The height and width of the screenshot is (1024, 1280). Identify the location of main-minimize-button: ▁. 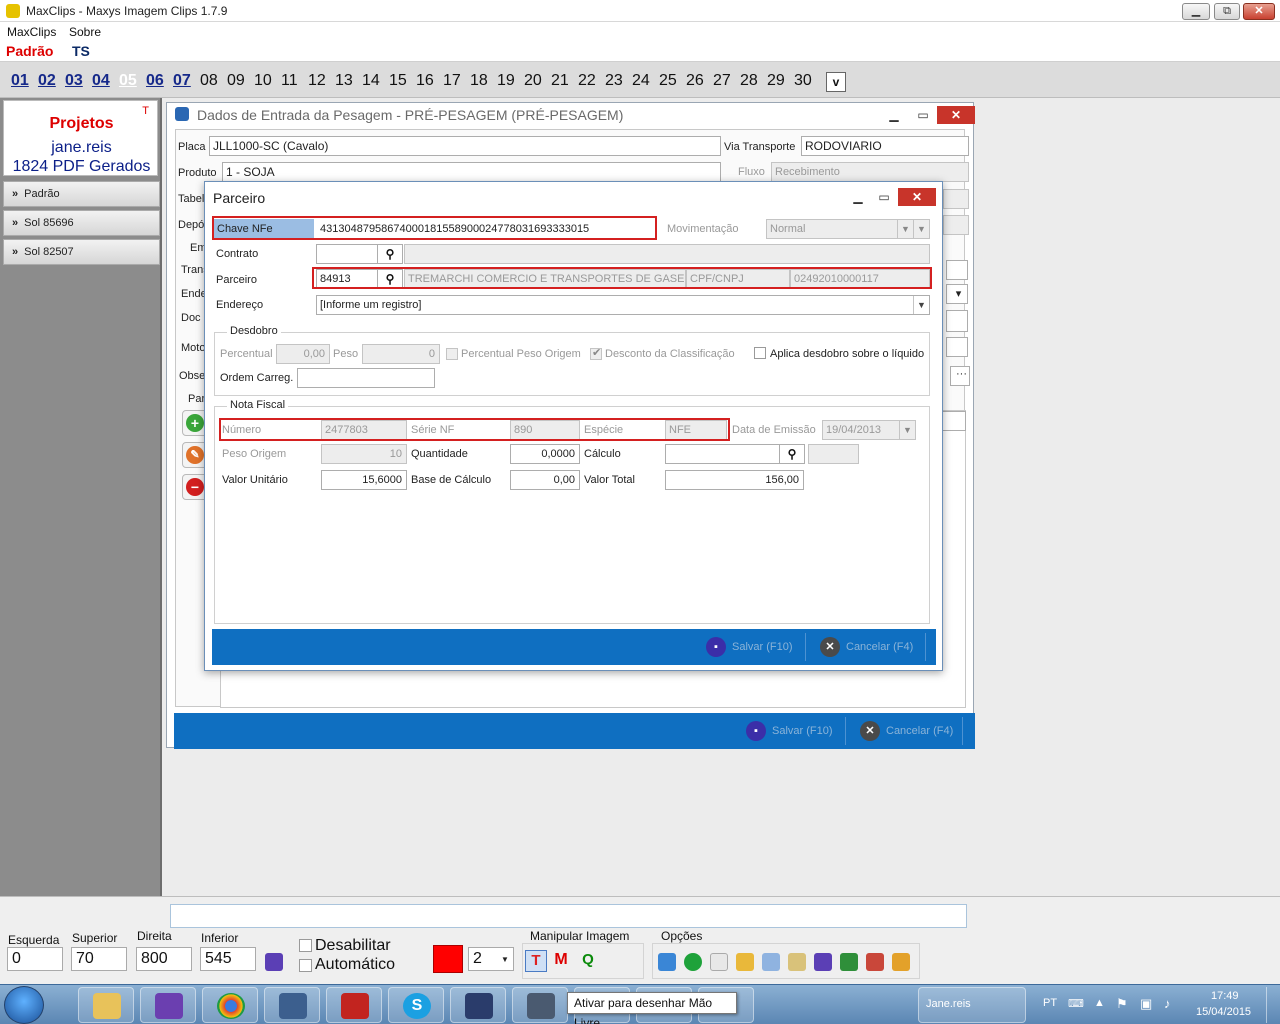
(894, 115).